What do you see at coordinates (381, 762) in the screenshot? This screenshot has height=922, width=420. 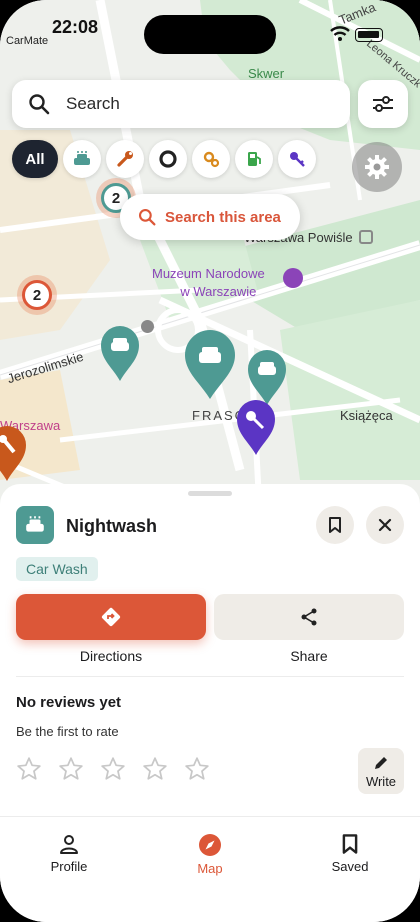 I see `pencil-icon` at bounding box center [381, 762].